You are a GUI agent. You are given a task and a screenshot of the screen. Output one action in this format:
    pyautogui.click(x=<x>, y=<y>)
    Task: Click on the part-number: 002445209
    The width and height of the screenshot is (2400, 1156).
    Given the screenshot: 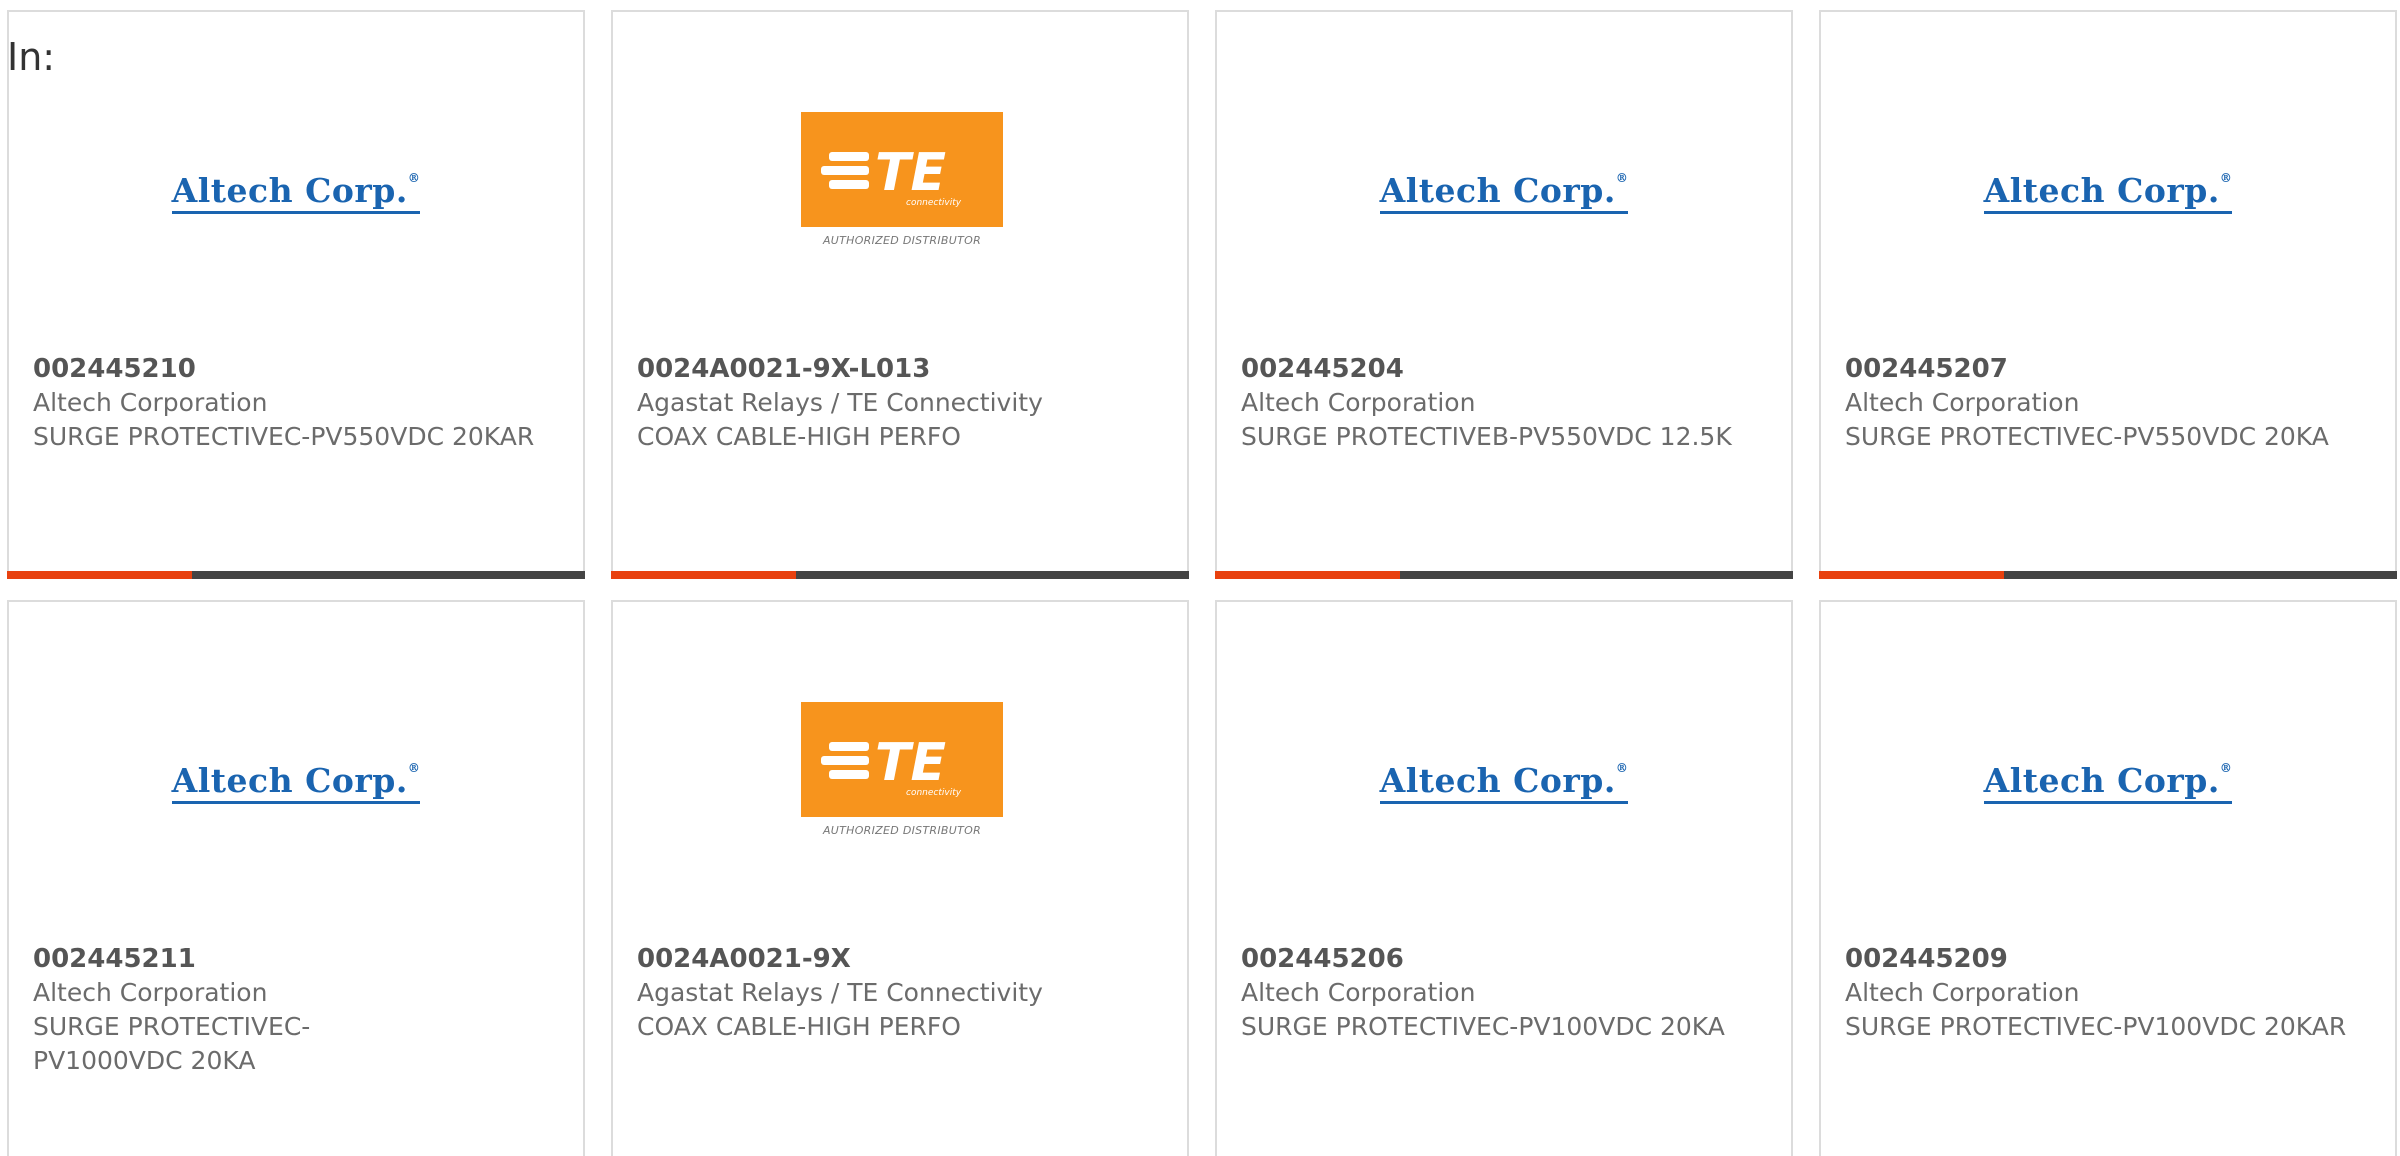 What is the action you would take?
    pyautogui.click(x=2108, y=959)
    